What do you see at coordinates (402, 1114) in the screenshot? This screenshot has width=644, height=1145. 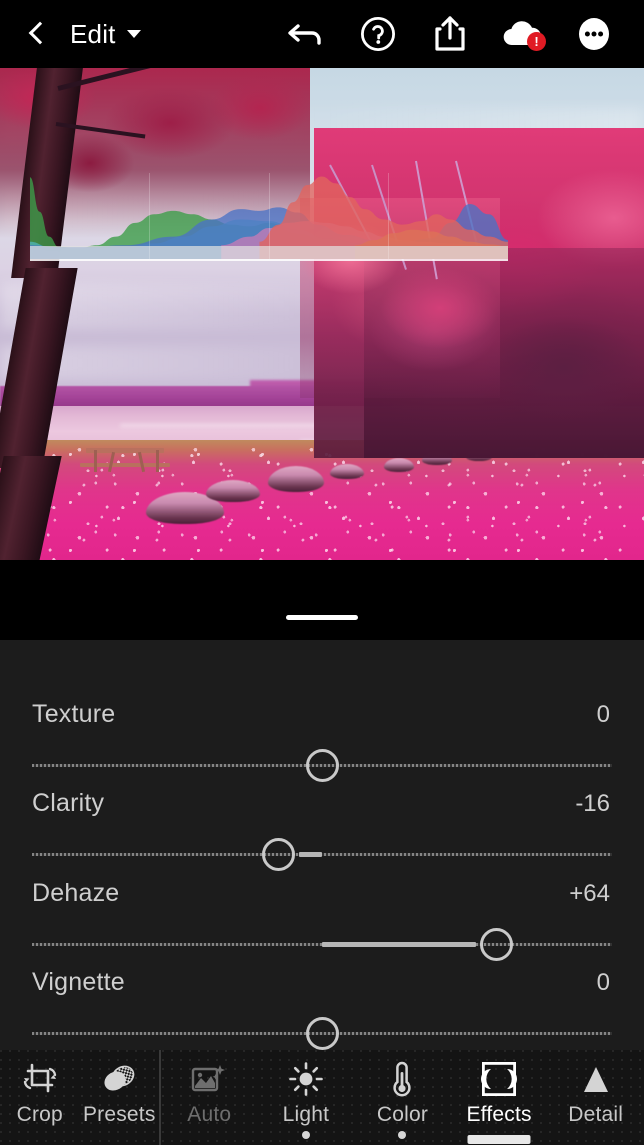 I see `toolbar-item-label: Color` at bounding box center [402, 1114].